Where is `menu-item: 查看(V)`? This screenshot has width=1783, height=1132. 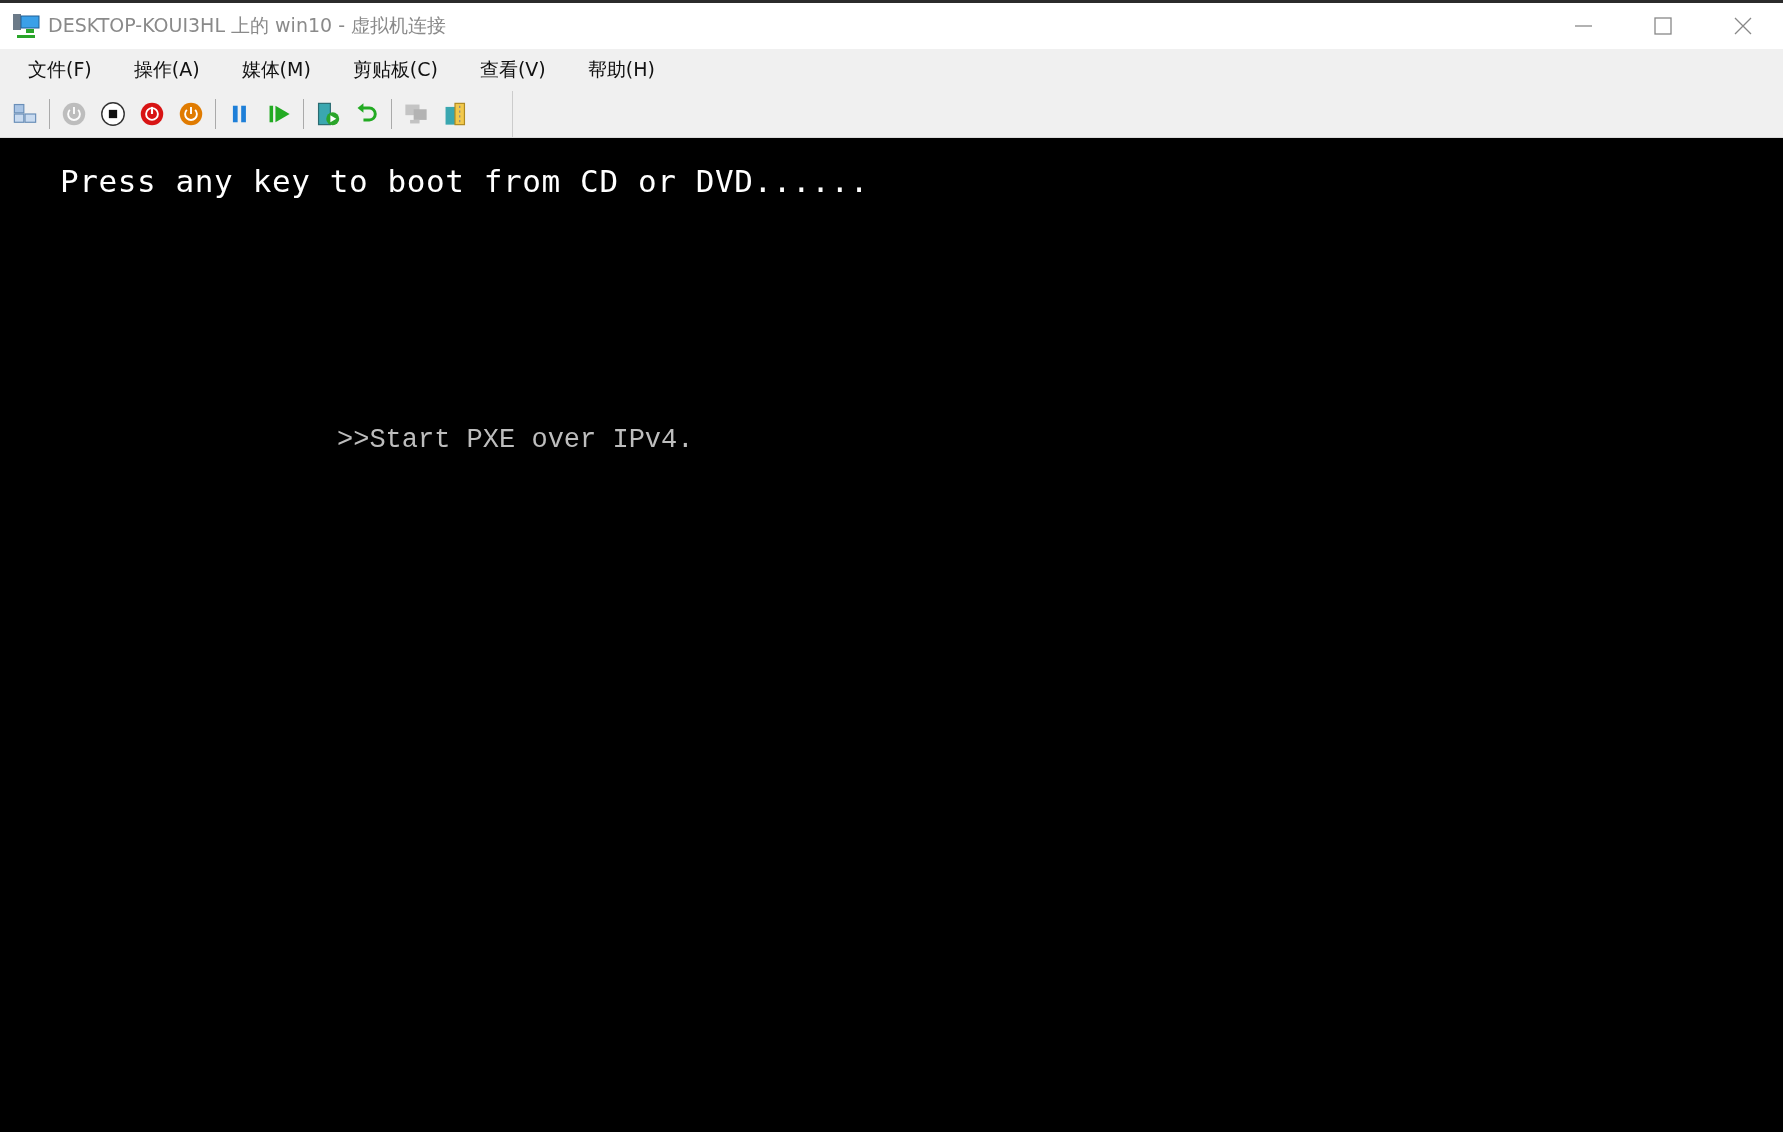 menu-item: 查看(V) is located at coordinates (512, 70).